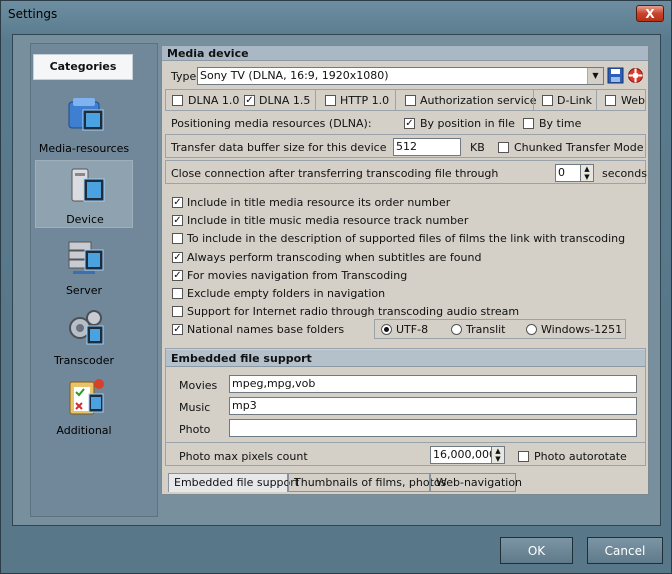 The height and width of the screenshot is (574, 672). Describe the element at coordinates (409, 123) in the screenshot. I see `by-position-checkbox: ✓` at that location.